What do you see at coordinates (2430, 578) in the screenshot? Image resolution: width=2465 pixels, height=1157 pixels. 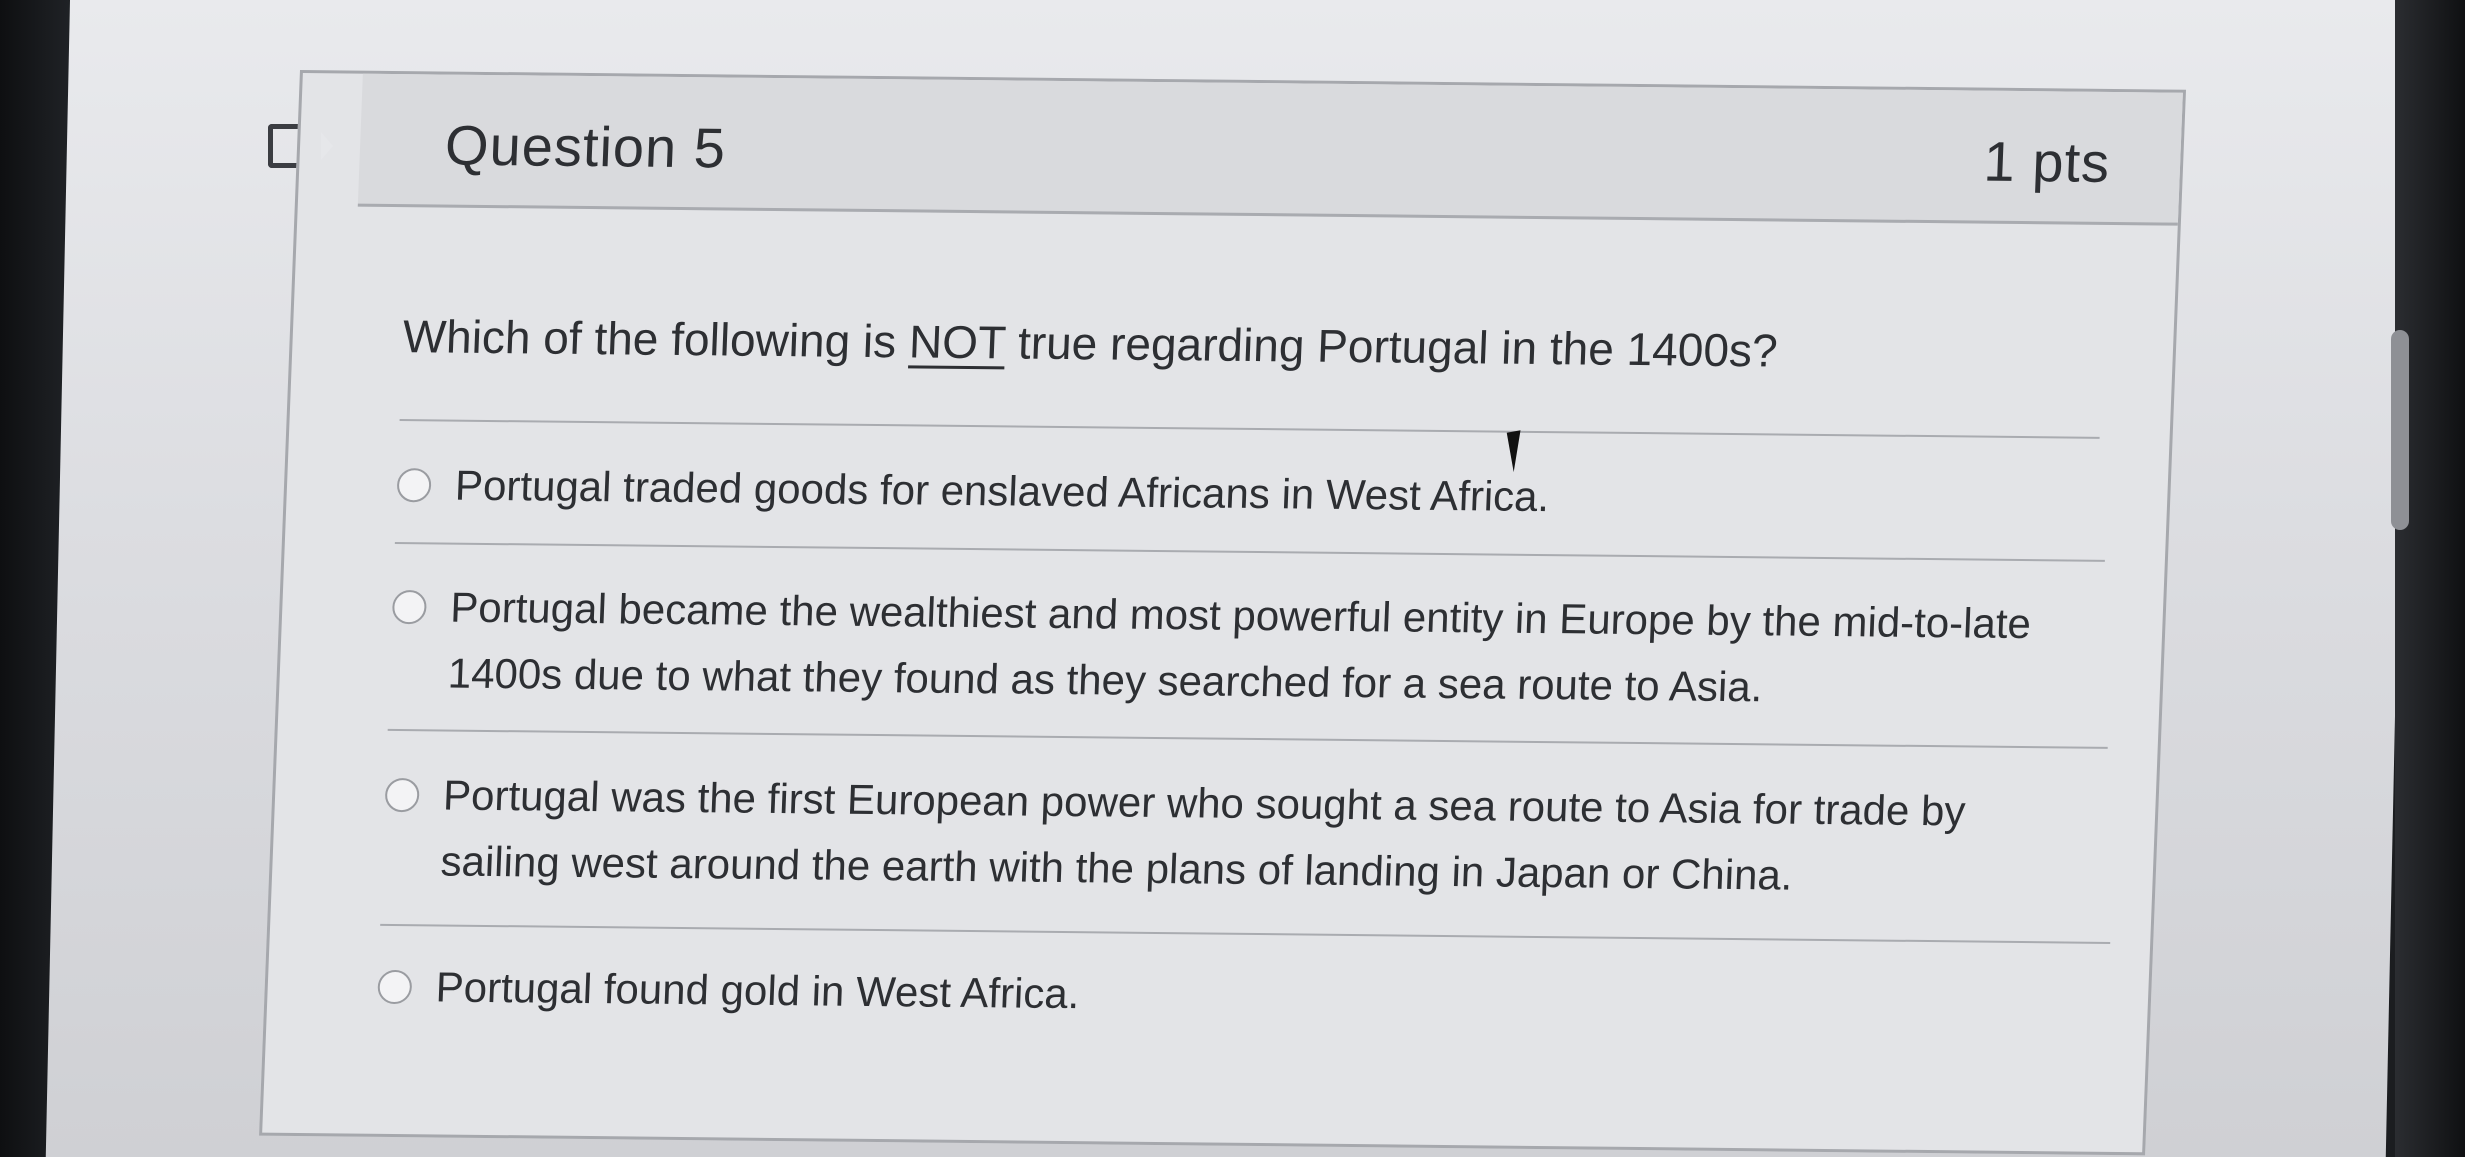 I see `monitor-bezel-right` at bounding box center [2430, 578].